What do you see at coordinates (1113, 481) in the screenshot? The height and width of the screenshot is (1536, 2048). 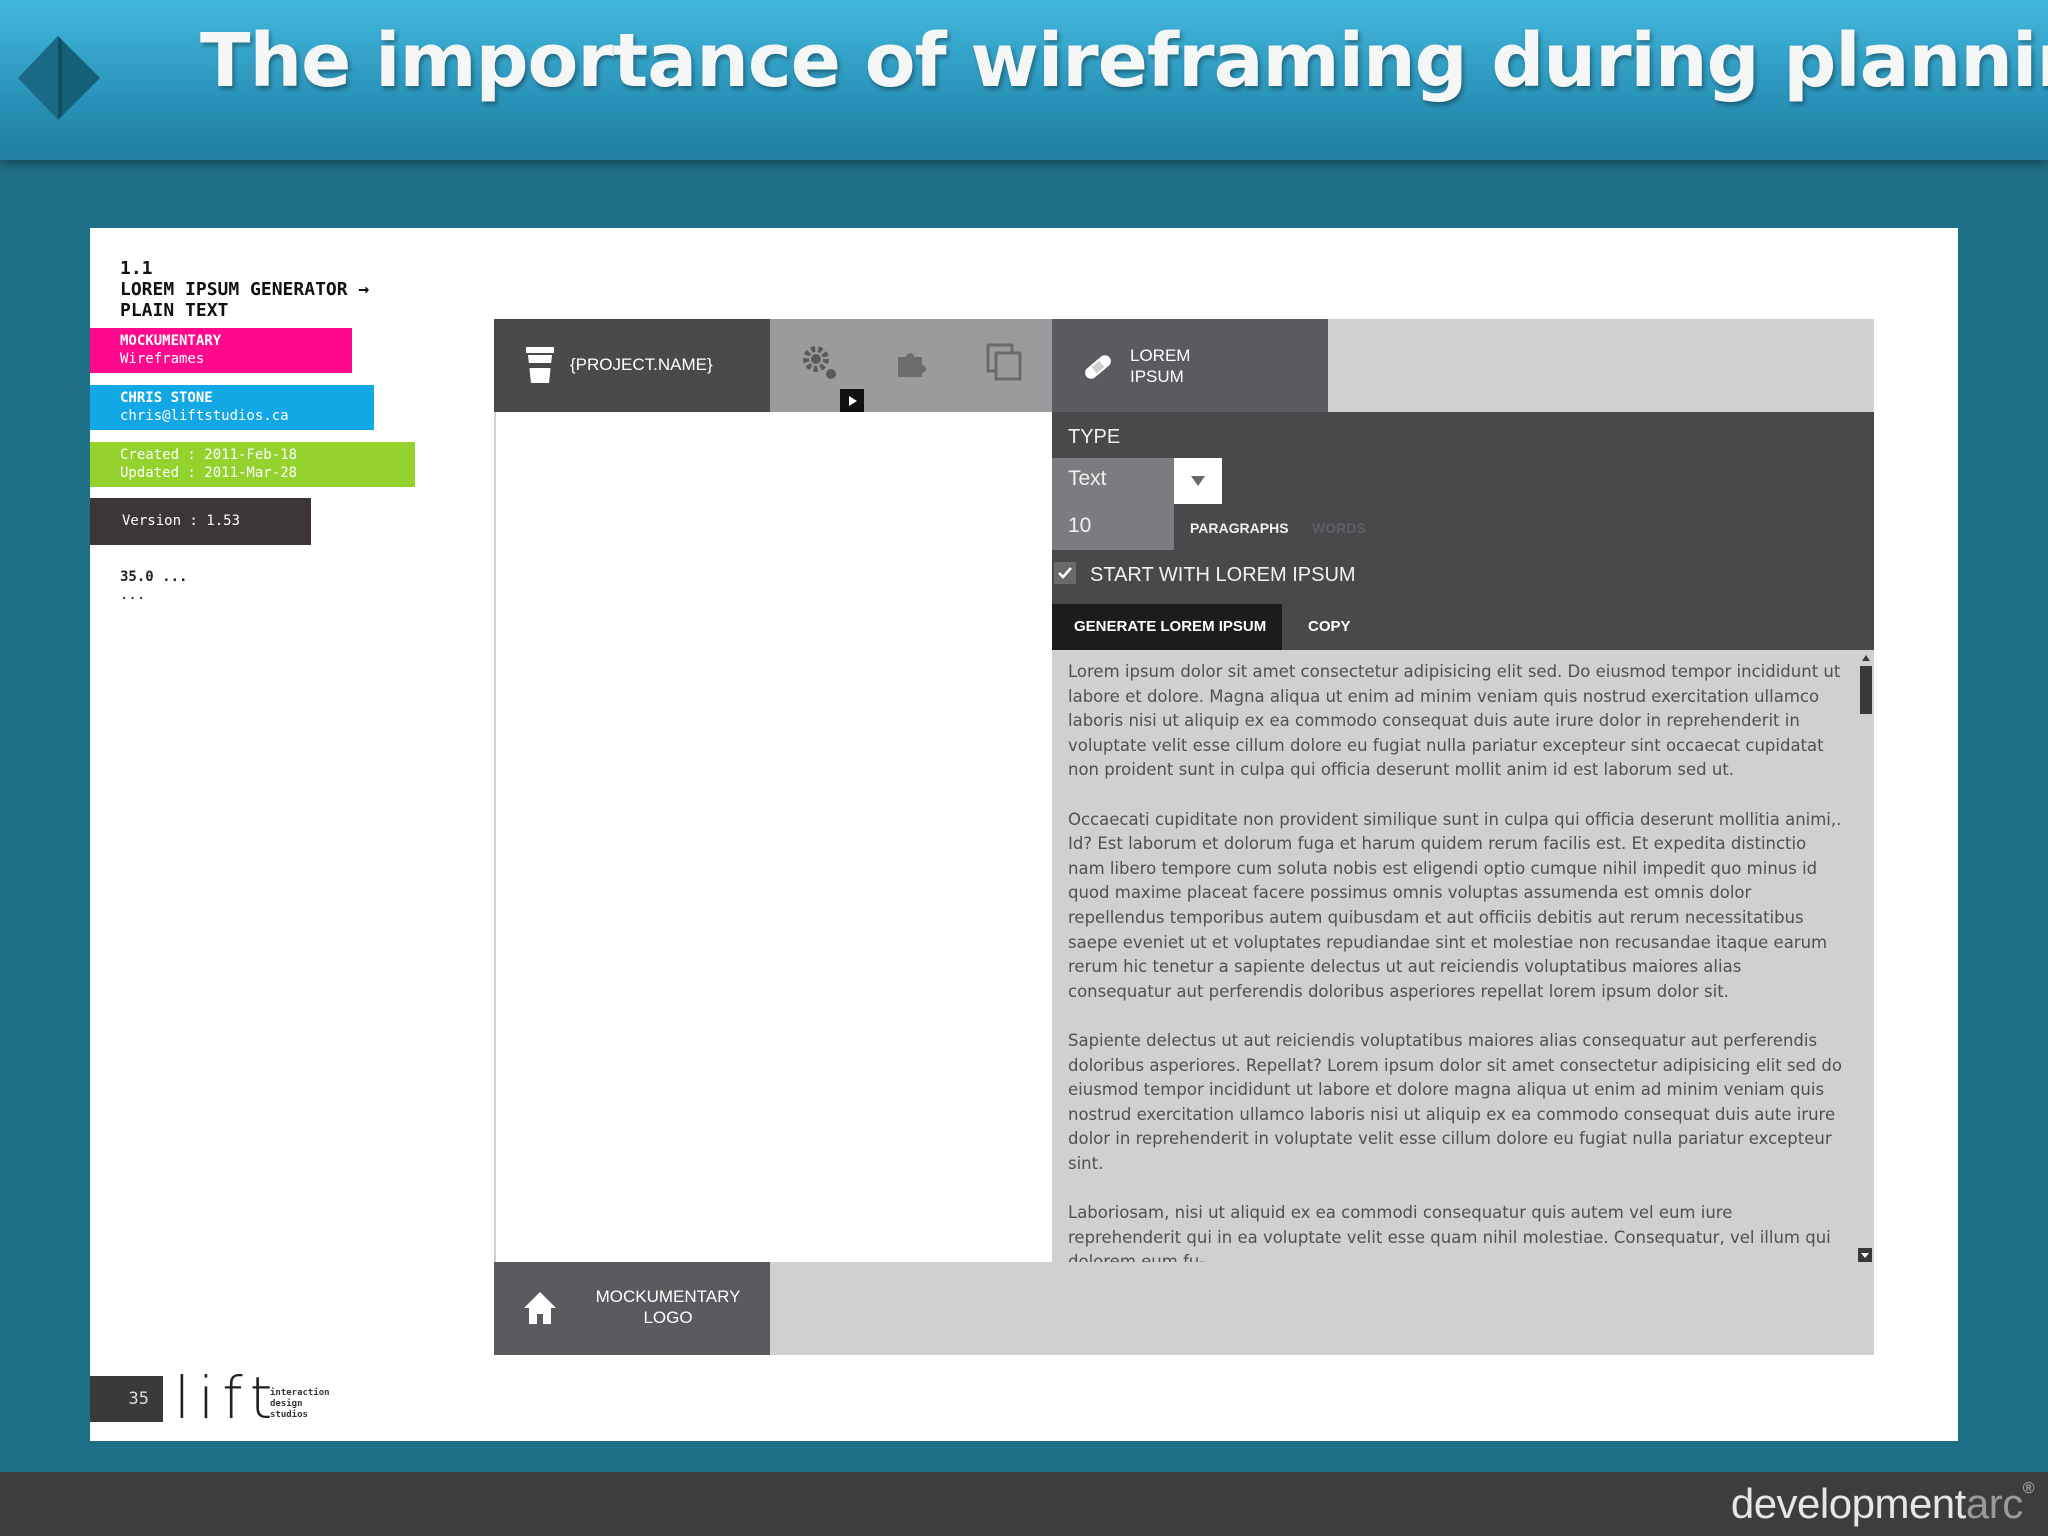 I see `type-select: Text` at bounding box center [1113, 481].